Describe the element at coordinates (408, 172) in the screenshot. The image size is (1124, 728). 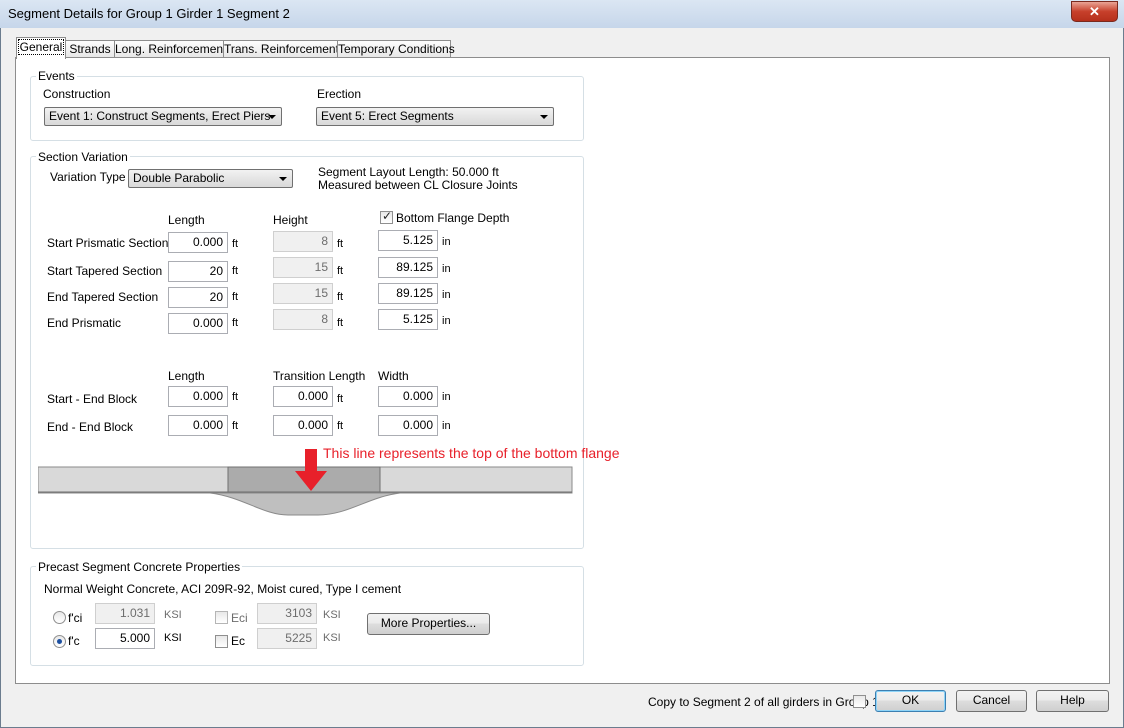
I see `segment-layout-length: Segment Layout Length: 50.000 ft` at that location.